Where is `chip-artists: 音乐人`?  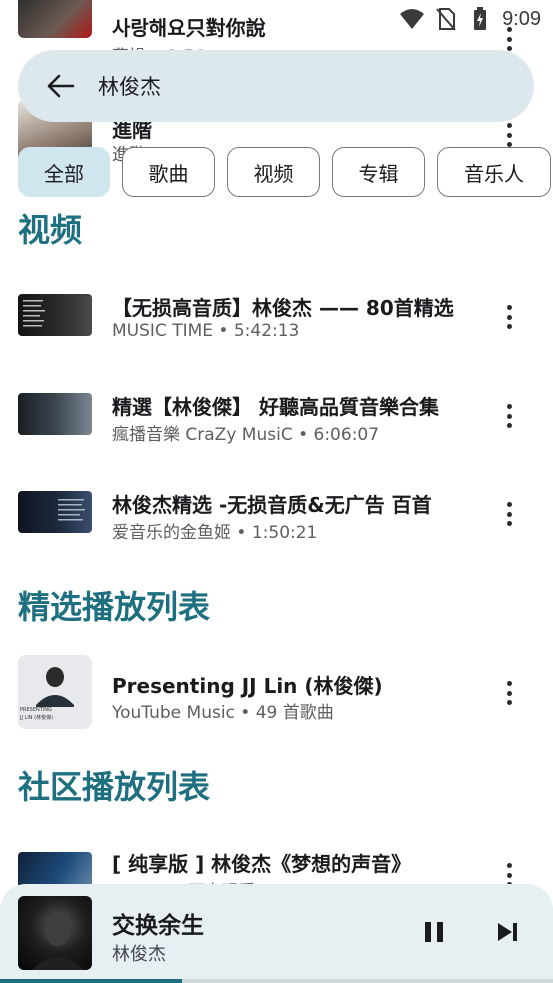
chip-artists: 音乐人 is located at coordinates (494, 172).